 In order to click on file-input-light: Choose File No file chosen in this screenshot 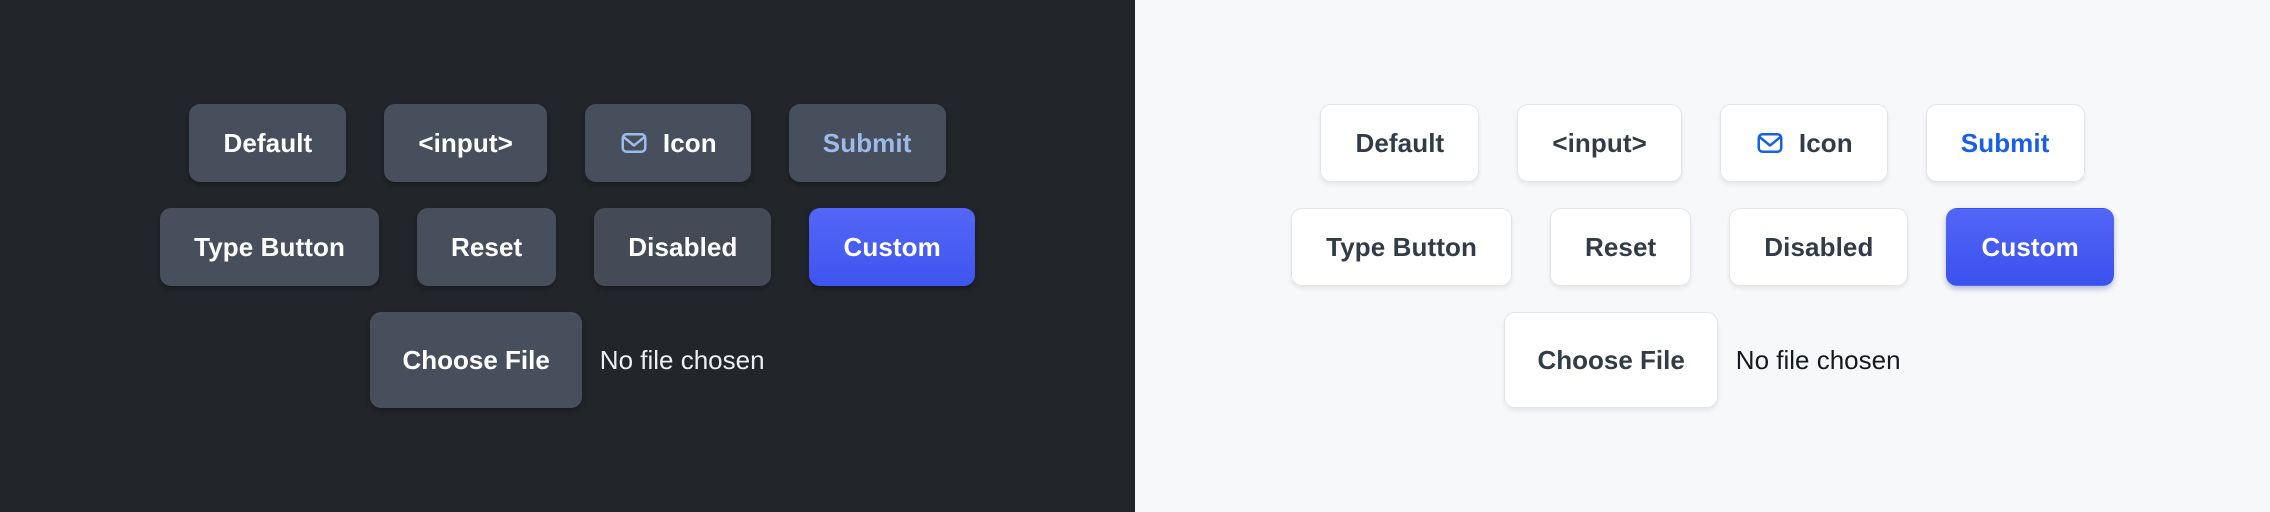, I will do `click(1702, 360)`.